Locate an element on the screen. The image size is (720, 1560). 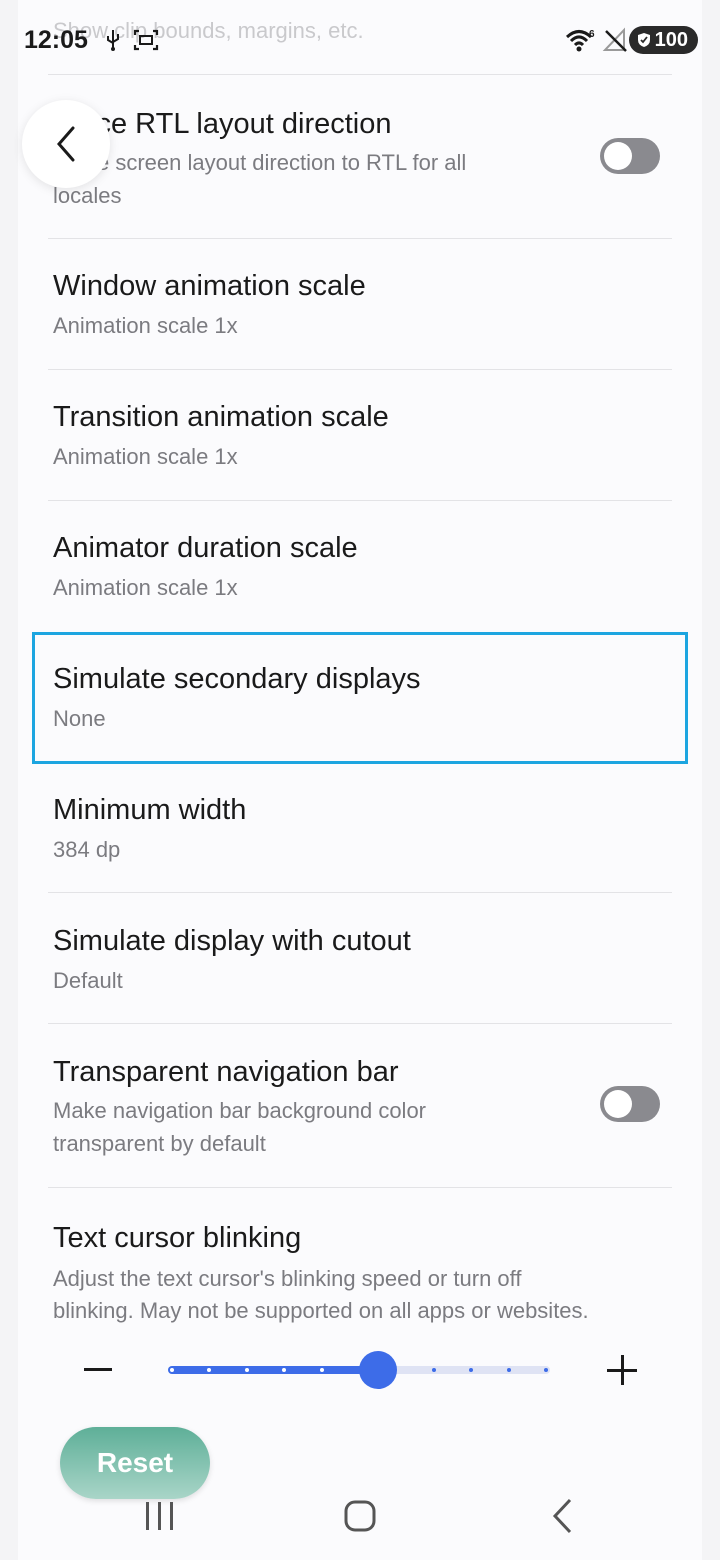
home-icon is located at coordinates (360, 1516).